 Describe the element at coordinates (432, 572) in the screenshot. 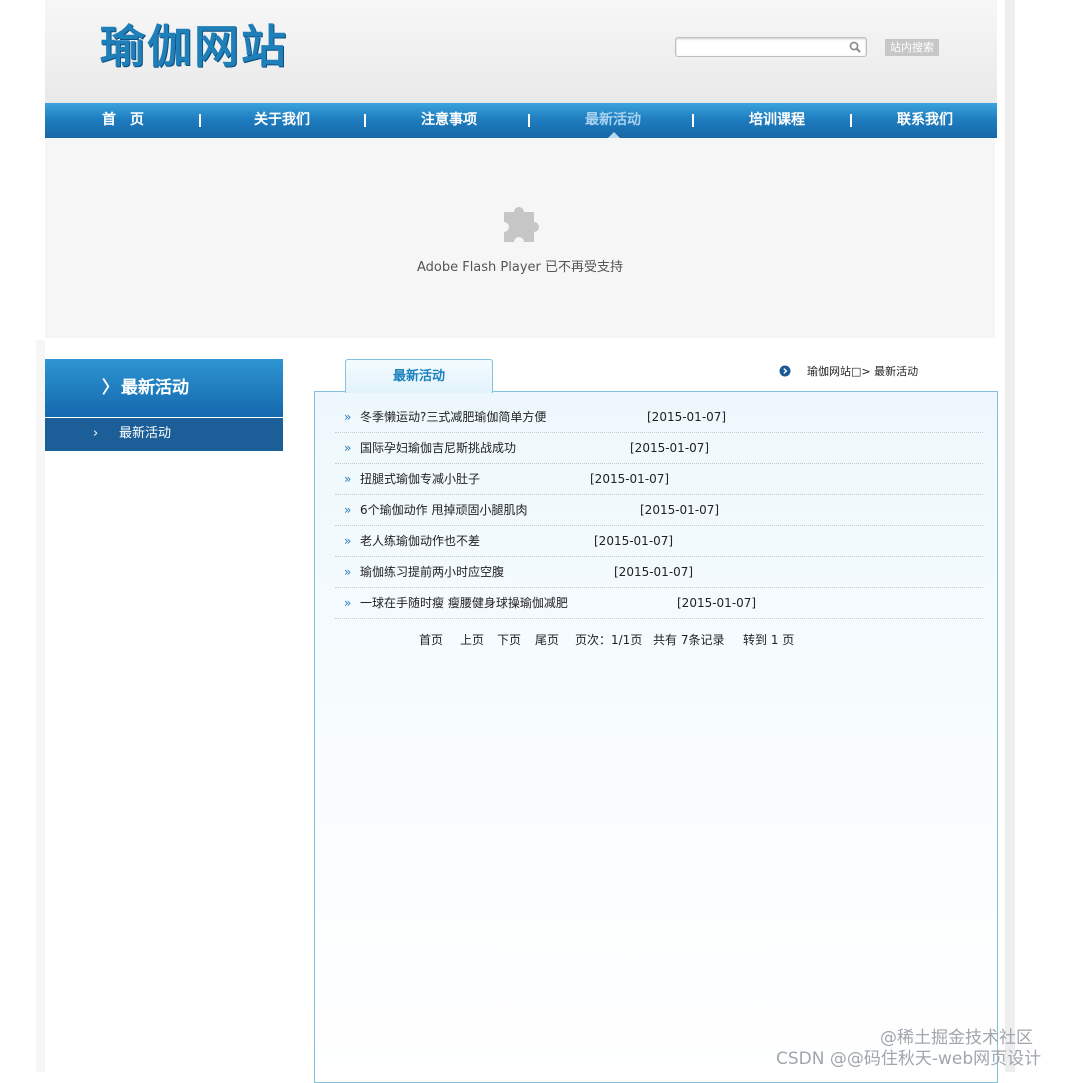

I see `article-title: 瑜伽练习提前两小时应空腹` at that location.